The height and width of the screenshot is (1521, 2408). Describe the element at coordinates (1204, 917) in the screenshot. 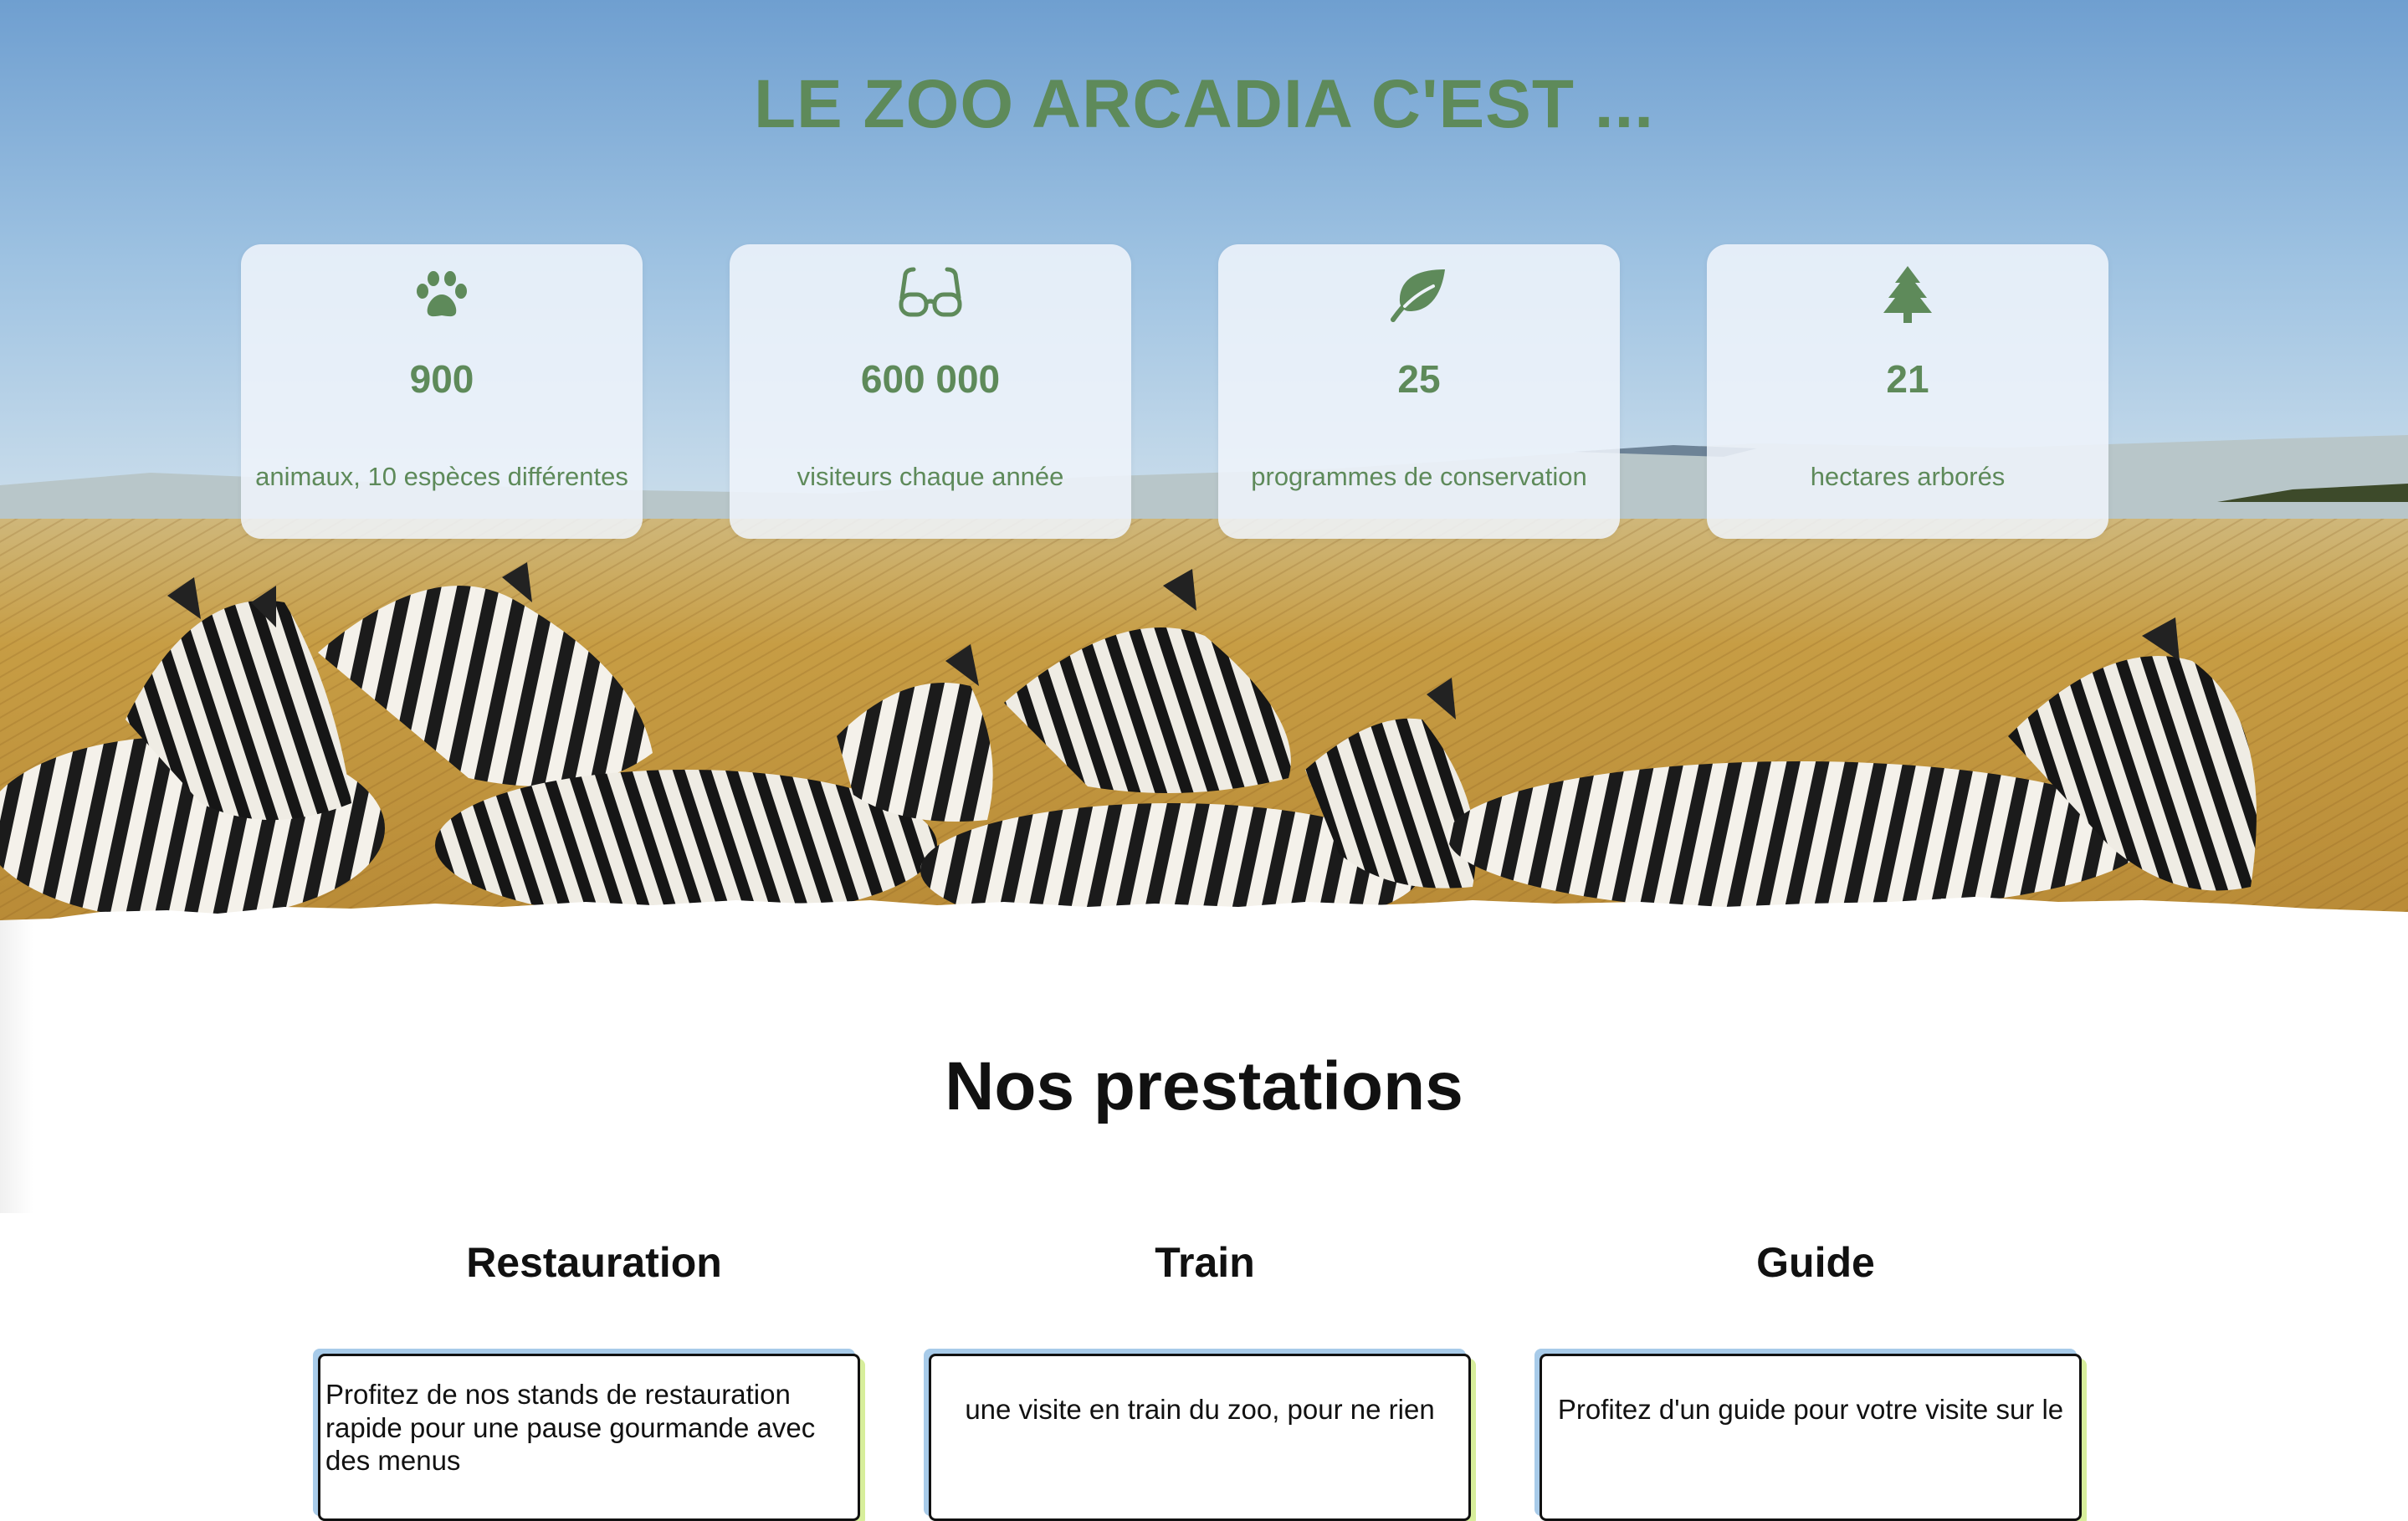

I see `torn-paper-edge` at that location.